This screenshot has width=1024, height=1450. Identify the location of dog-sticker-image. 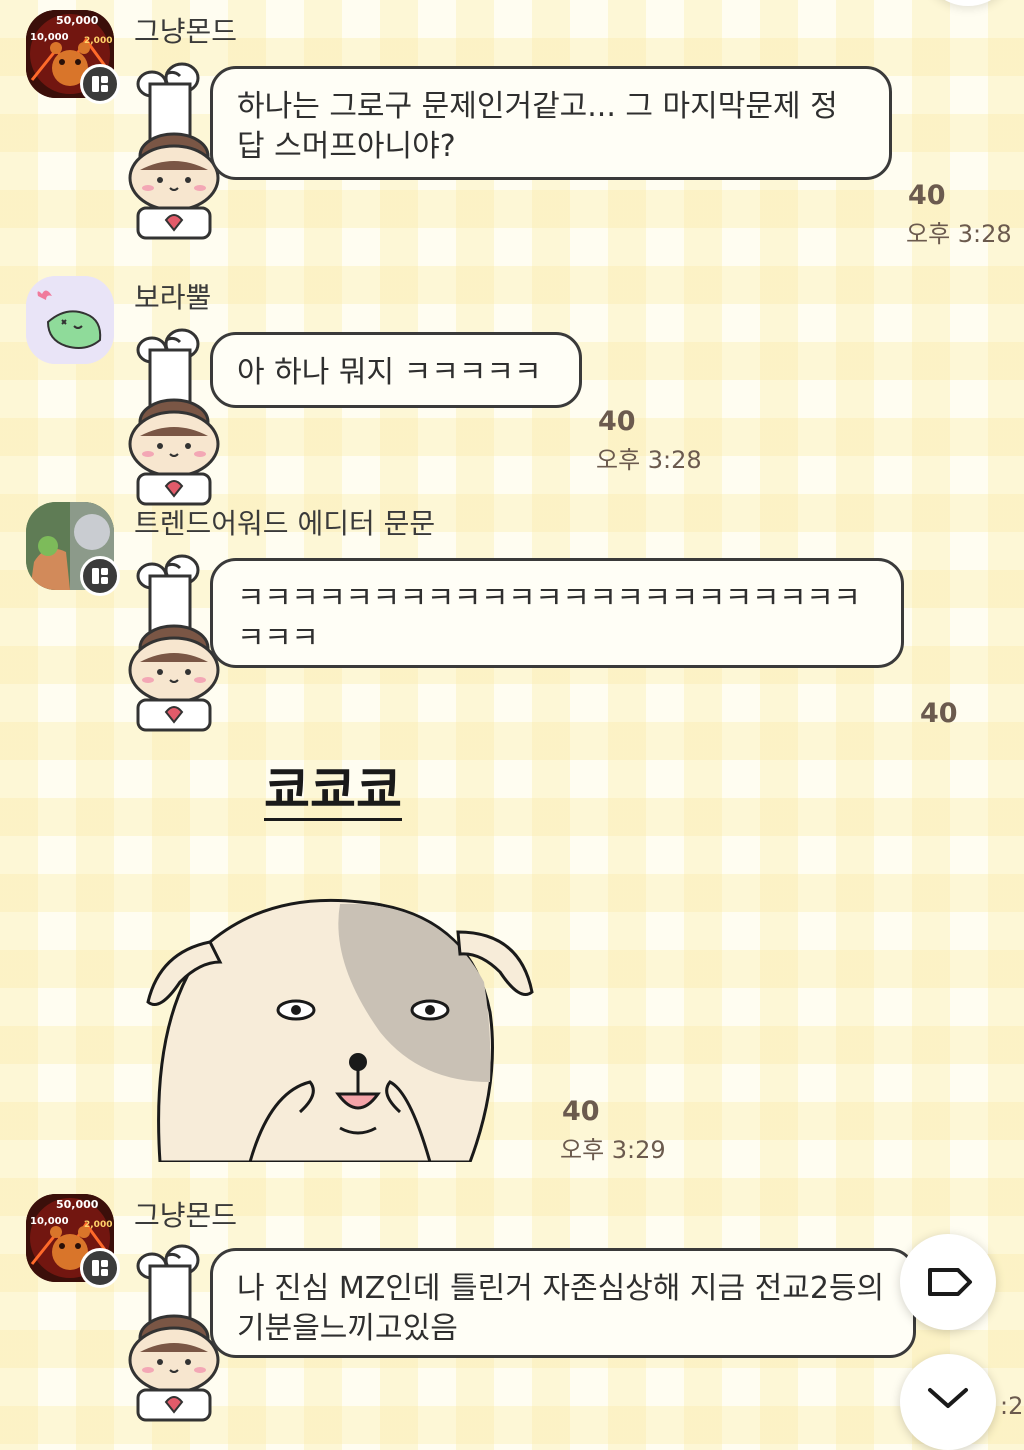
(340, 1030).